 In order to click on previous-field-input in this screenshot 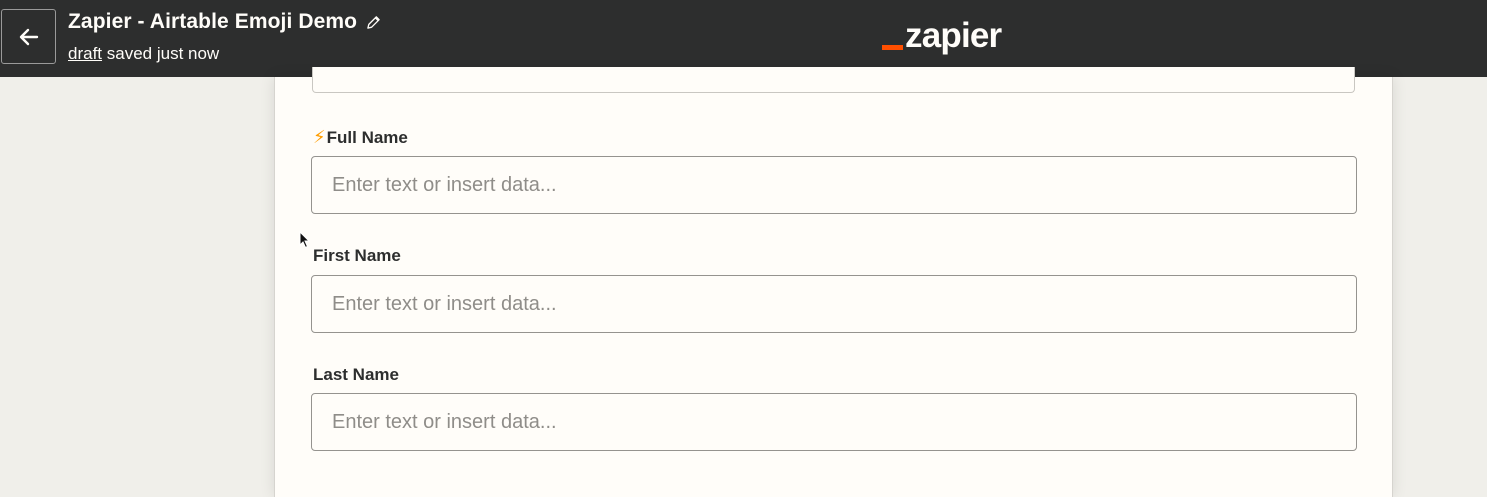, I will do `click(833, 80)`.